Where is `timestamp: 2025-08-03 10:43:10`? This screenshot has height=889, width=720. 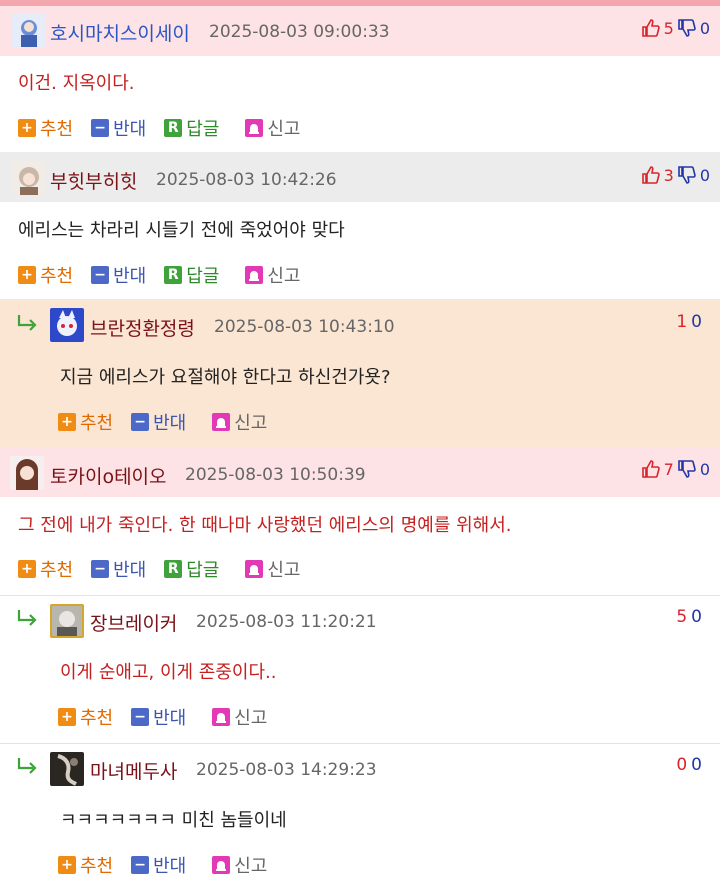 timestamp: 2025-08-03 10:43:10 is located at coordinates (304, 327).